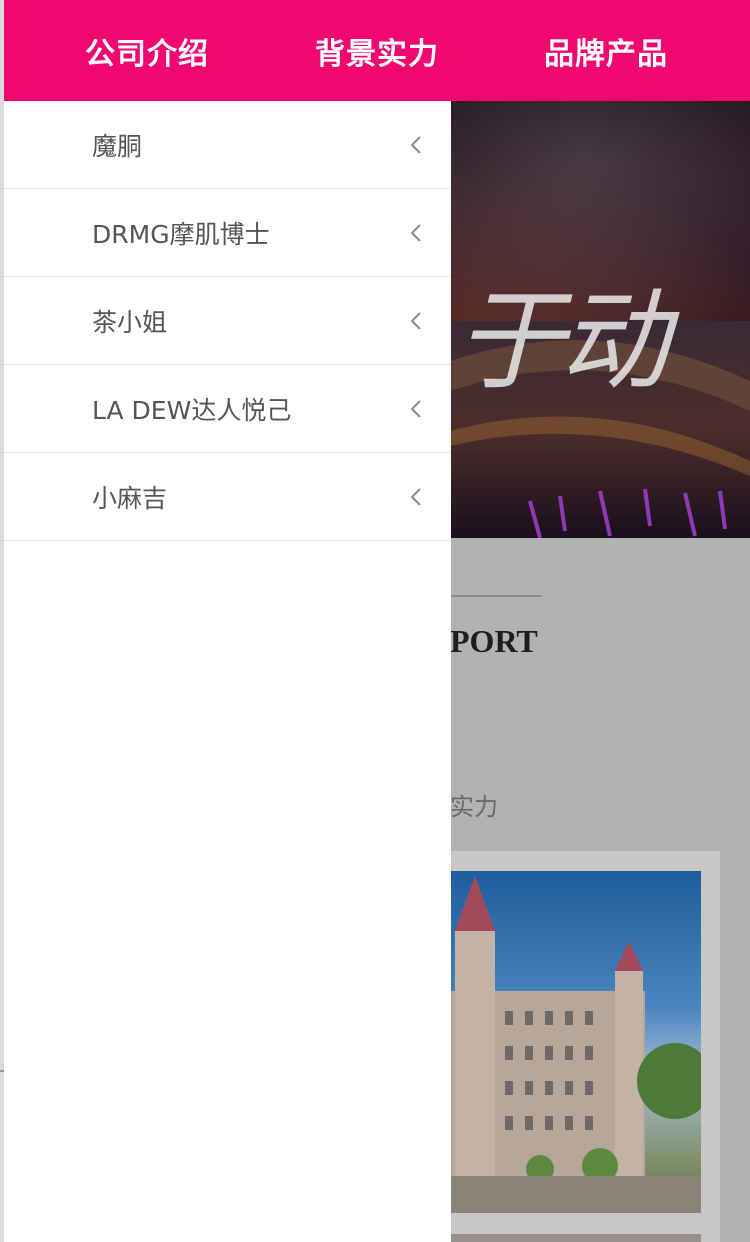  Describe the element at coordinates (562, 341) in the screenshot. I see `hero-slogan: 于动` at that location.